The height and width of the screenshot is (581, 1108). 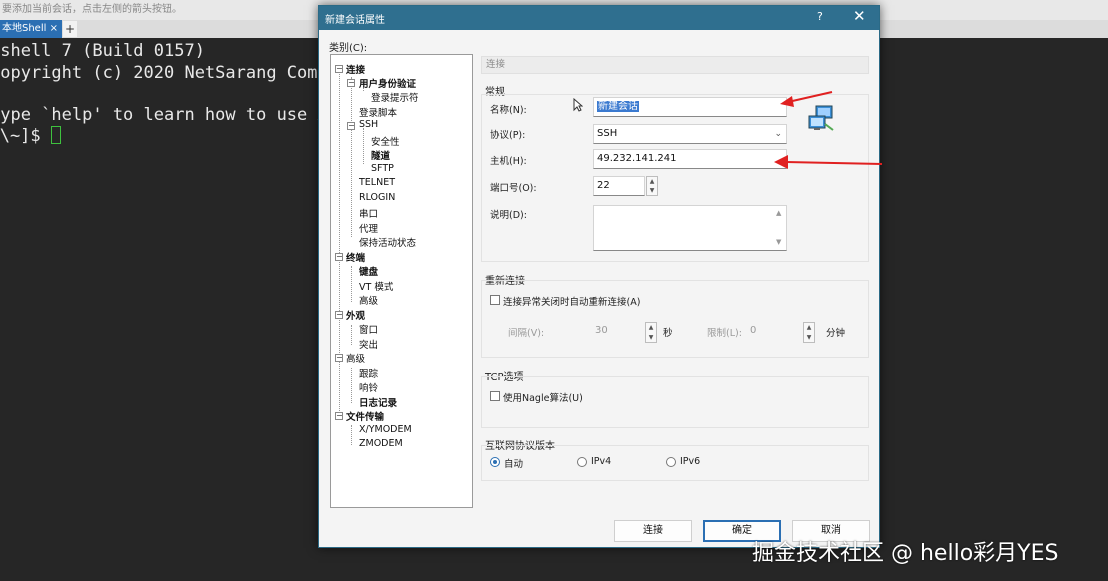 What do you see at coordinates (690, 228) in the screenshot?
I see `description-textarea` at bounding box center [690, 228].